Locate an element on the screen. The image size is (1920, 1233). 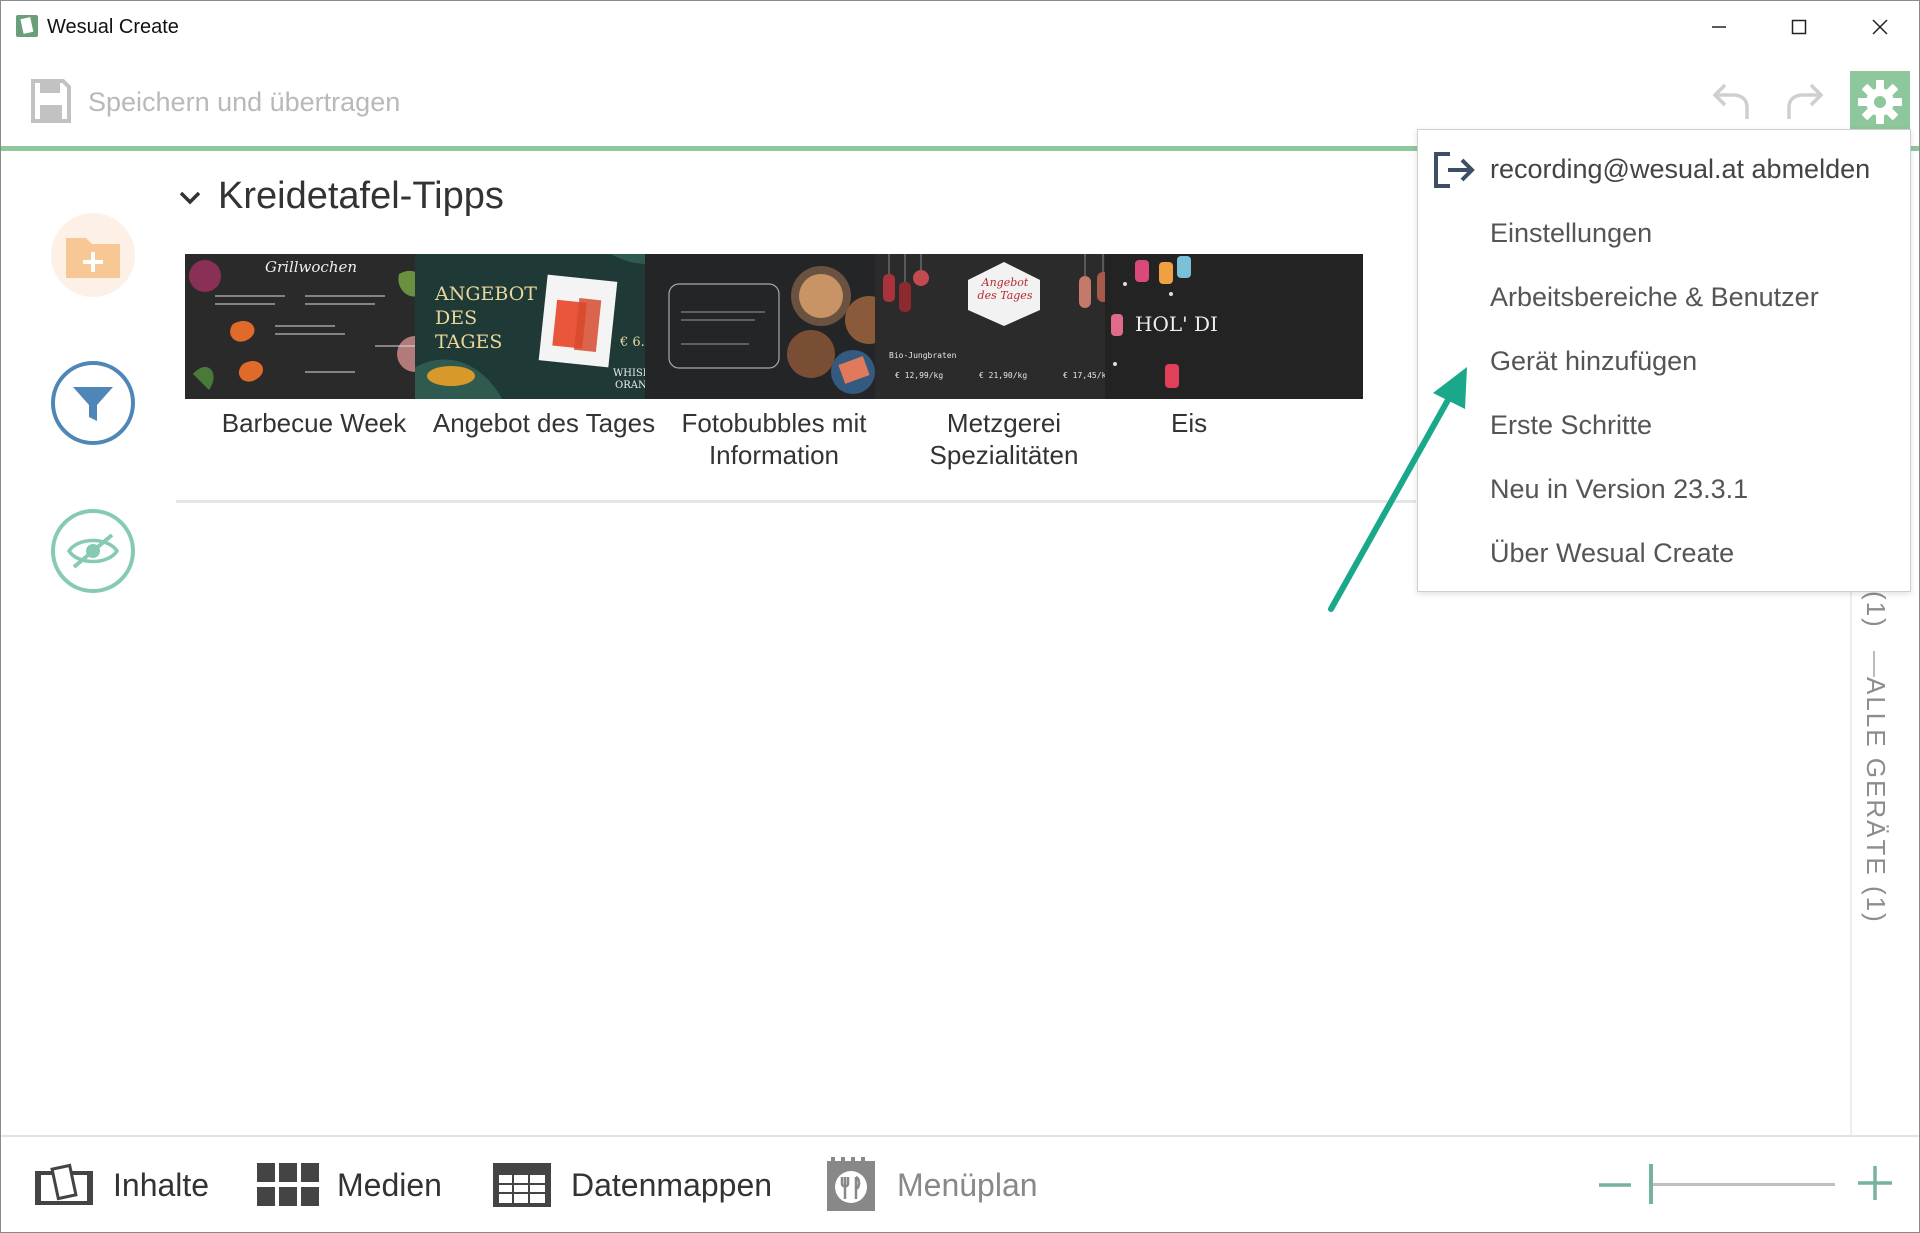
template-caption: Angebot des Tages is located at coordinates (544, 423).